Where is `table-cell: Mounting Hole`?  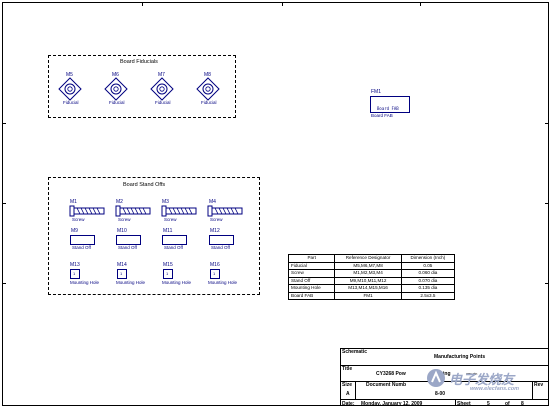
table-cell: Mounting Hole is located at coordinates (311, 288).